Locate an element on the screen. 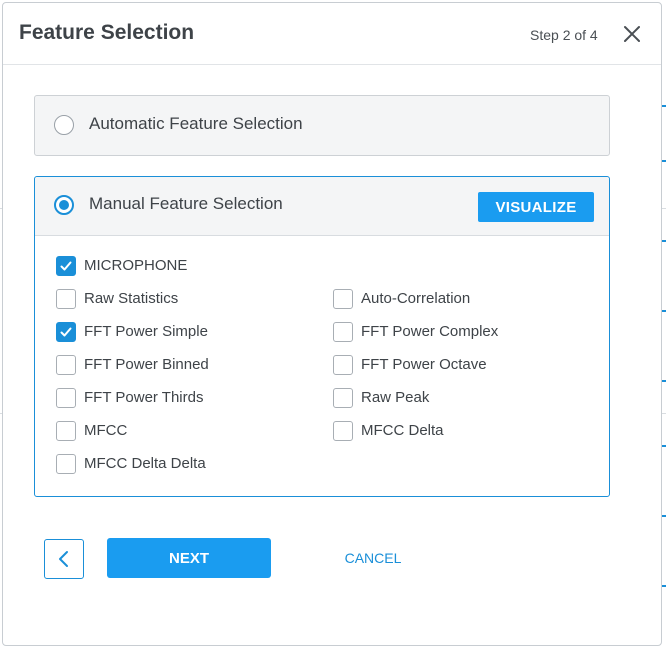  feature-label: Raw Peak is located at coordinates (395, 397).